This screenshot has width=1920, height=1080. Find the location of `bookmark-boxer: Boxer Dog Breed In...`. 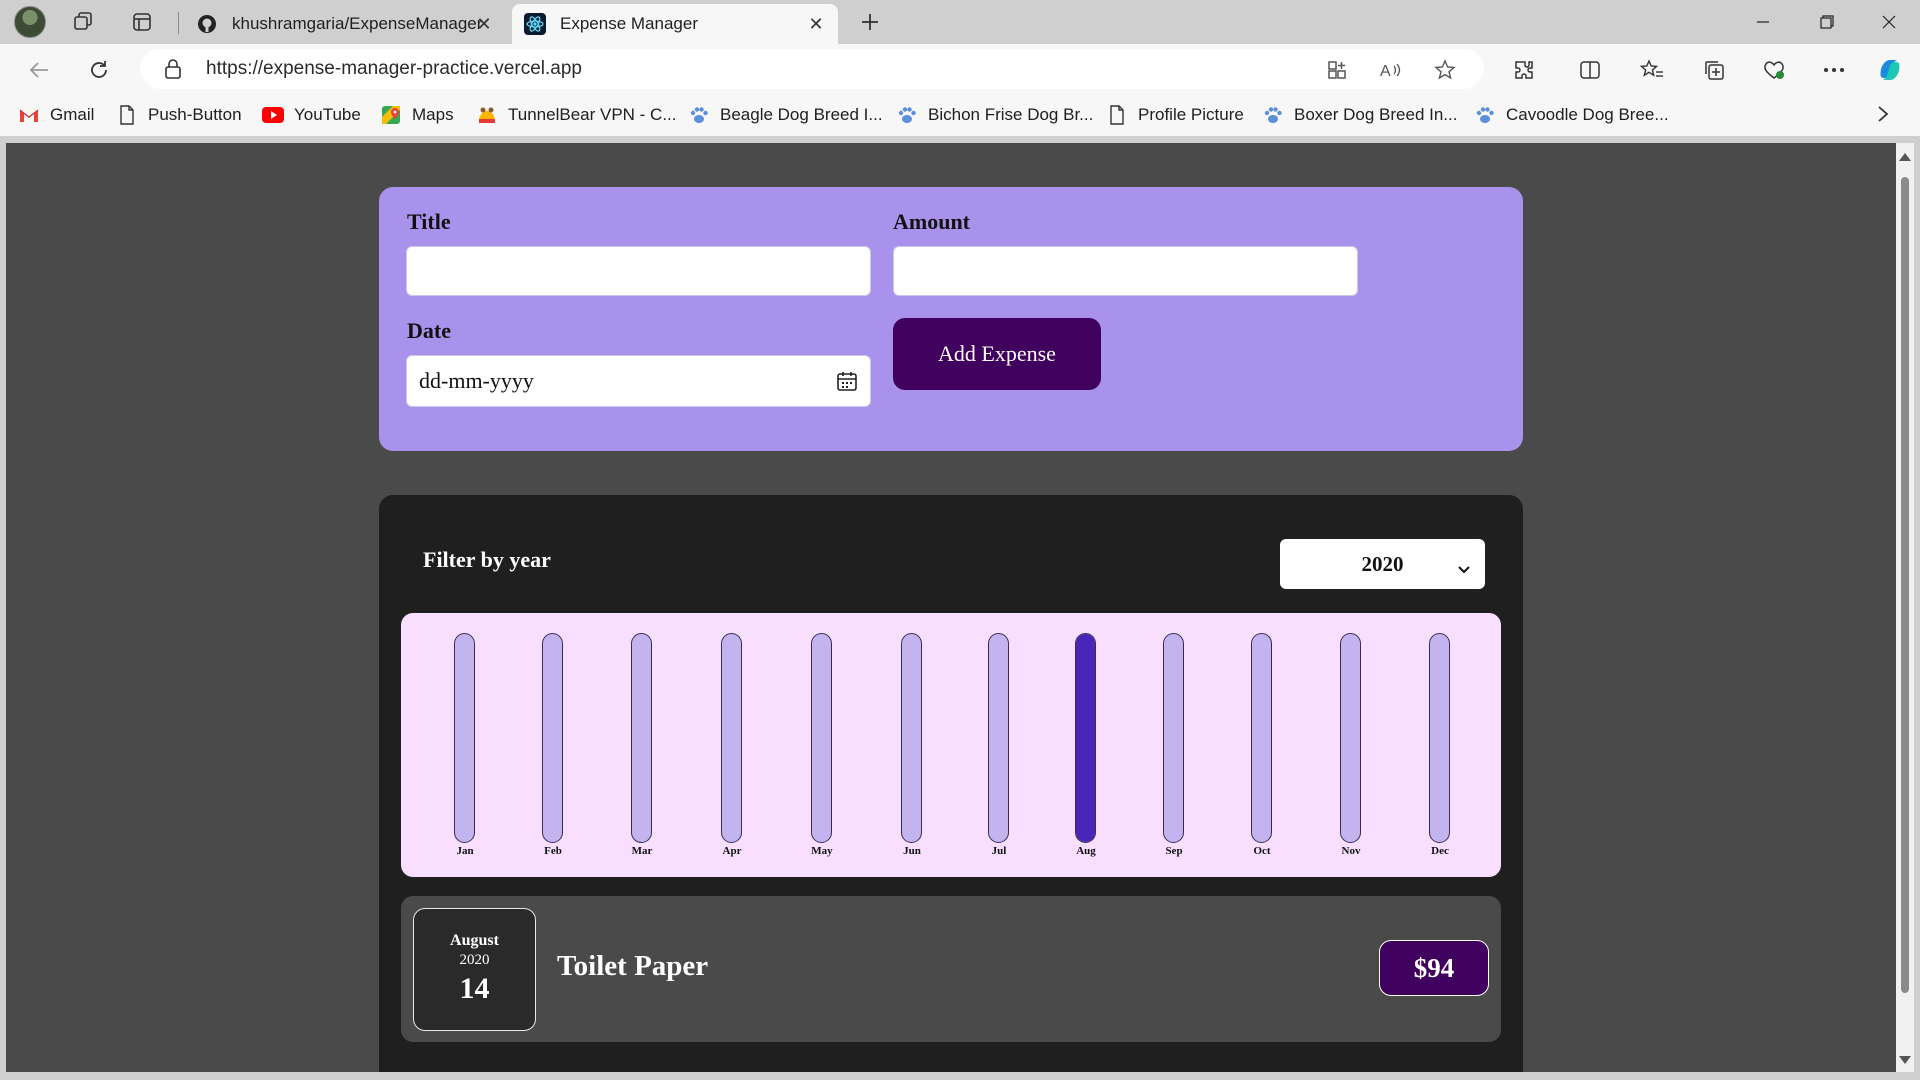

bookmark-boxer: Boxer Dog Breed In... is located at coordinates (1359, 115).